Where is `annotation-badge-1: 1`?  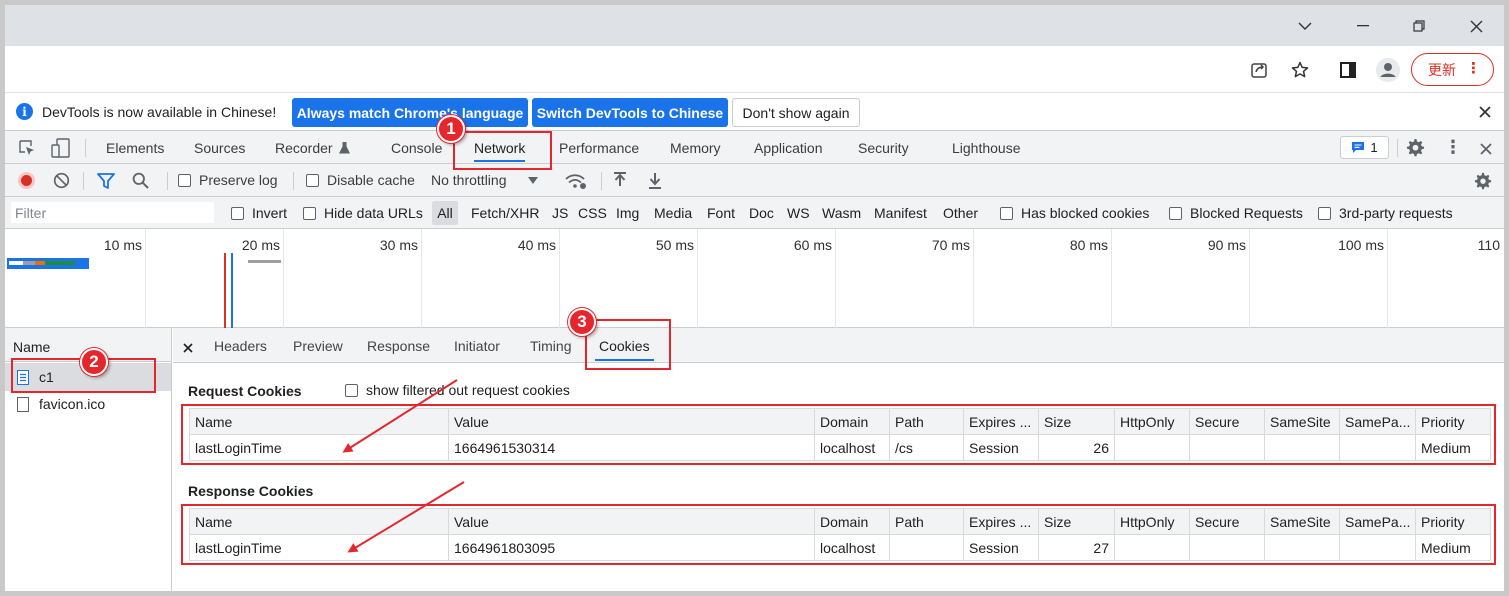
annotation-badge-1: 1 is located at coordinates (451, 129).